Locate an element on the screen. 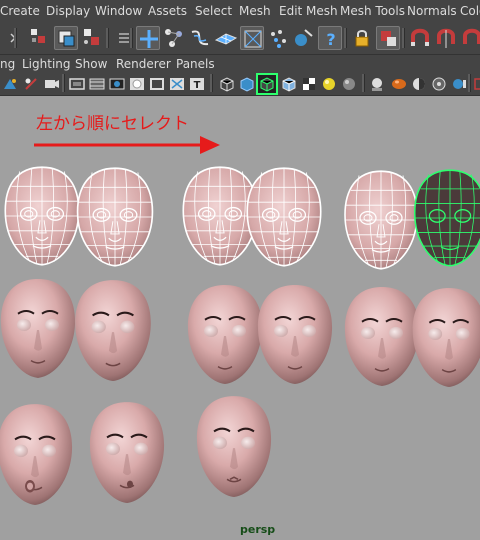 The height and width of the screenshot is (540, 480). checker-icon is located at coordinates (267, 84).